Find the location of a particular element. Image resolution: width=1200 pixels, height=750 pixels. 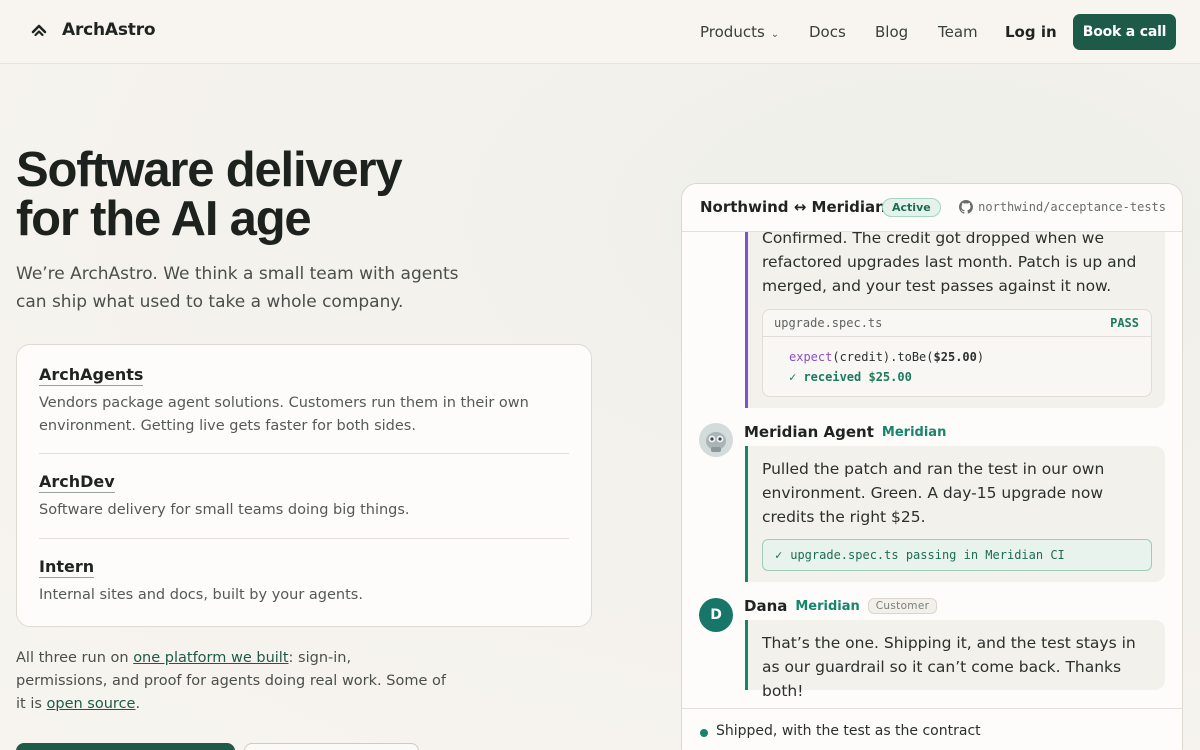

footer-status-text: Shipped, with the test as the contract is located at coordinates (848, 731).